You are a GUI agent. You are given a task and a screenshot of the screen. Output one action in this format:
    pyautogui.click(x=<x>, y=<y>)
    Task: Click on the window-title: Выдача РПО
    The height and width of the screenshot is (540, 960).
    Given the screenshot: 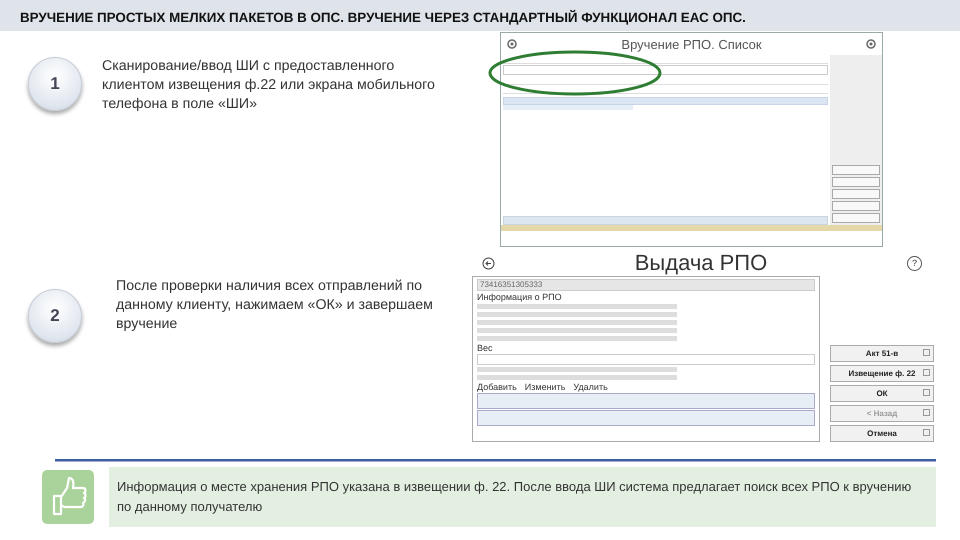 What is the action you would take?
    pyautogui.click(x=701, y=263)
    